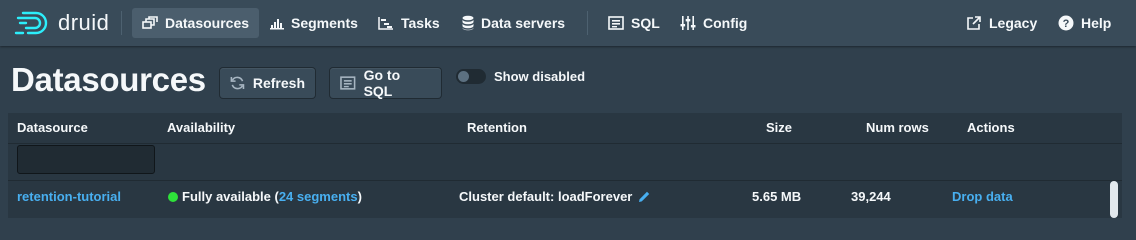 This screenshot has width=1136, height=240. What do you see at coordinates (84, 22) in the screenshot?
I see `druid-logo-text: druid` at bounding box center [84, 22].